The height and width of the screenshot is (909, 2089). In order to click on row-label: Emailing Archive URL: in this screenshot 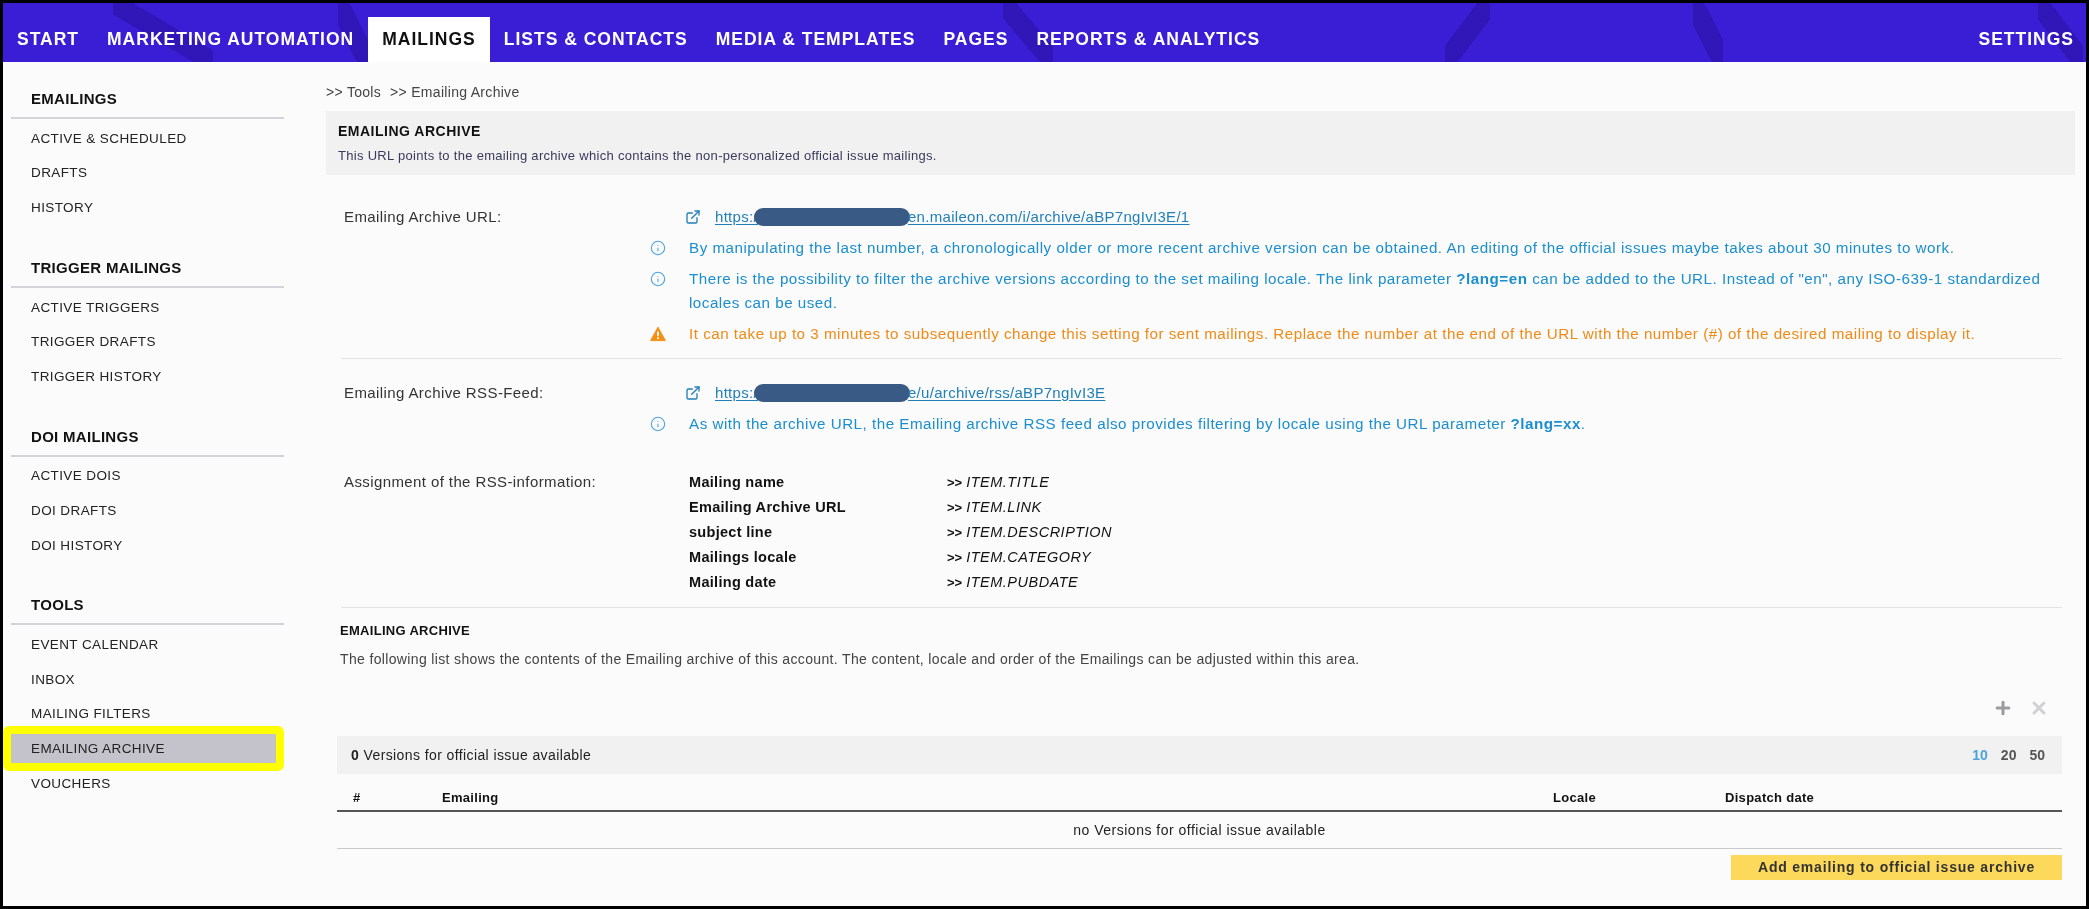, I will do `click(423, 217)`.